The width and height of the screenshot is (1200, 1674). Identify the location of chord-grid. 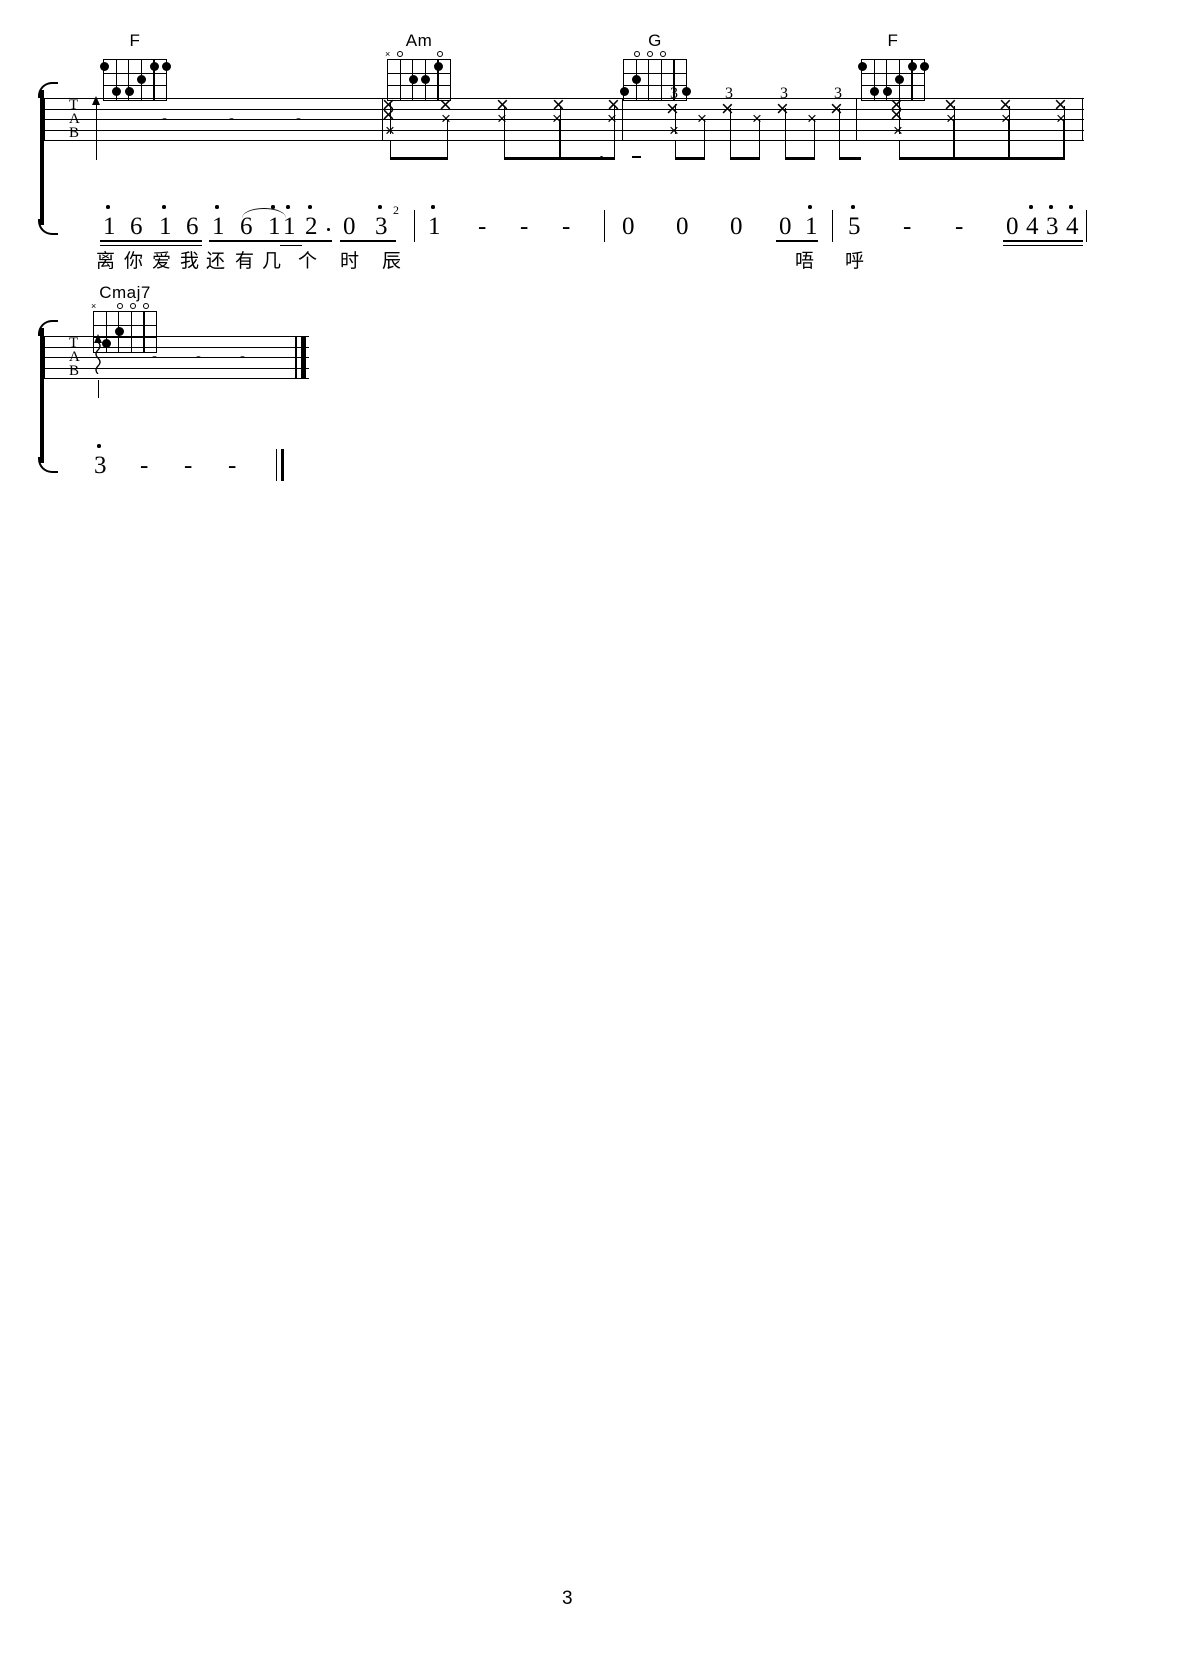
(135, 80).